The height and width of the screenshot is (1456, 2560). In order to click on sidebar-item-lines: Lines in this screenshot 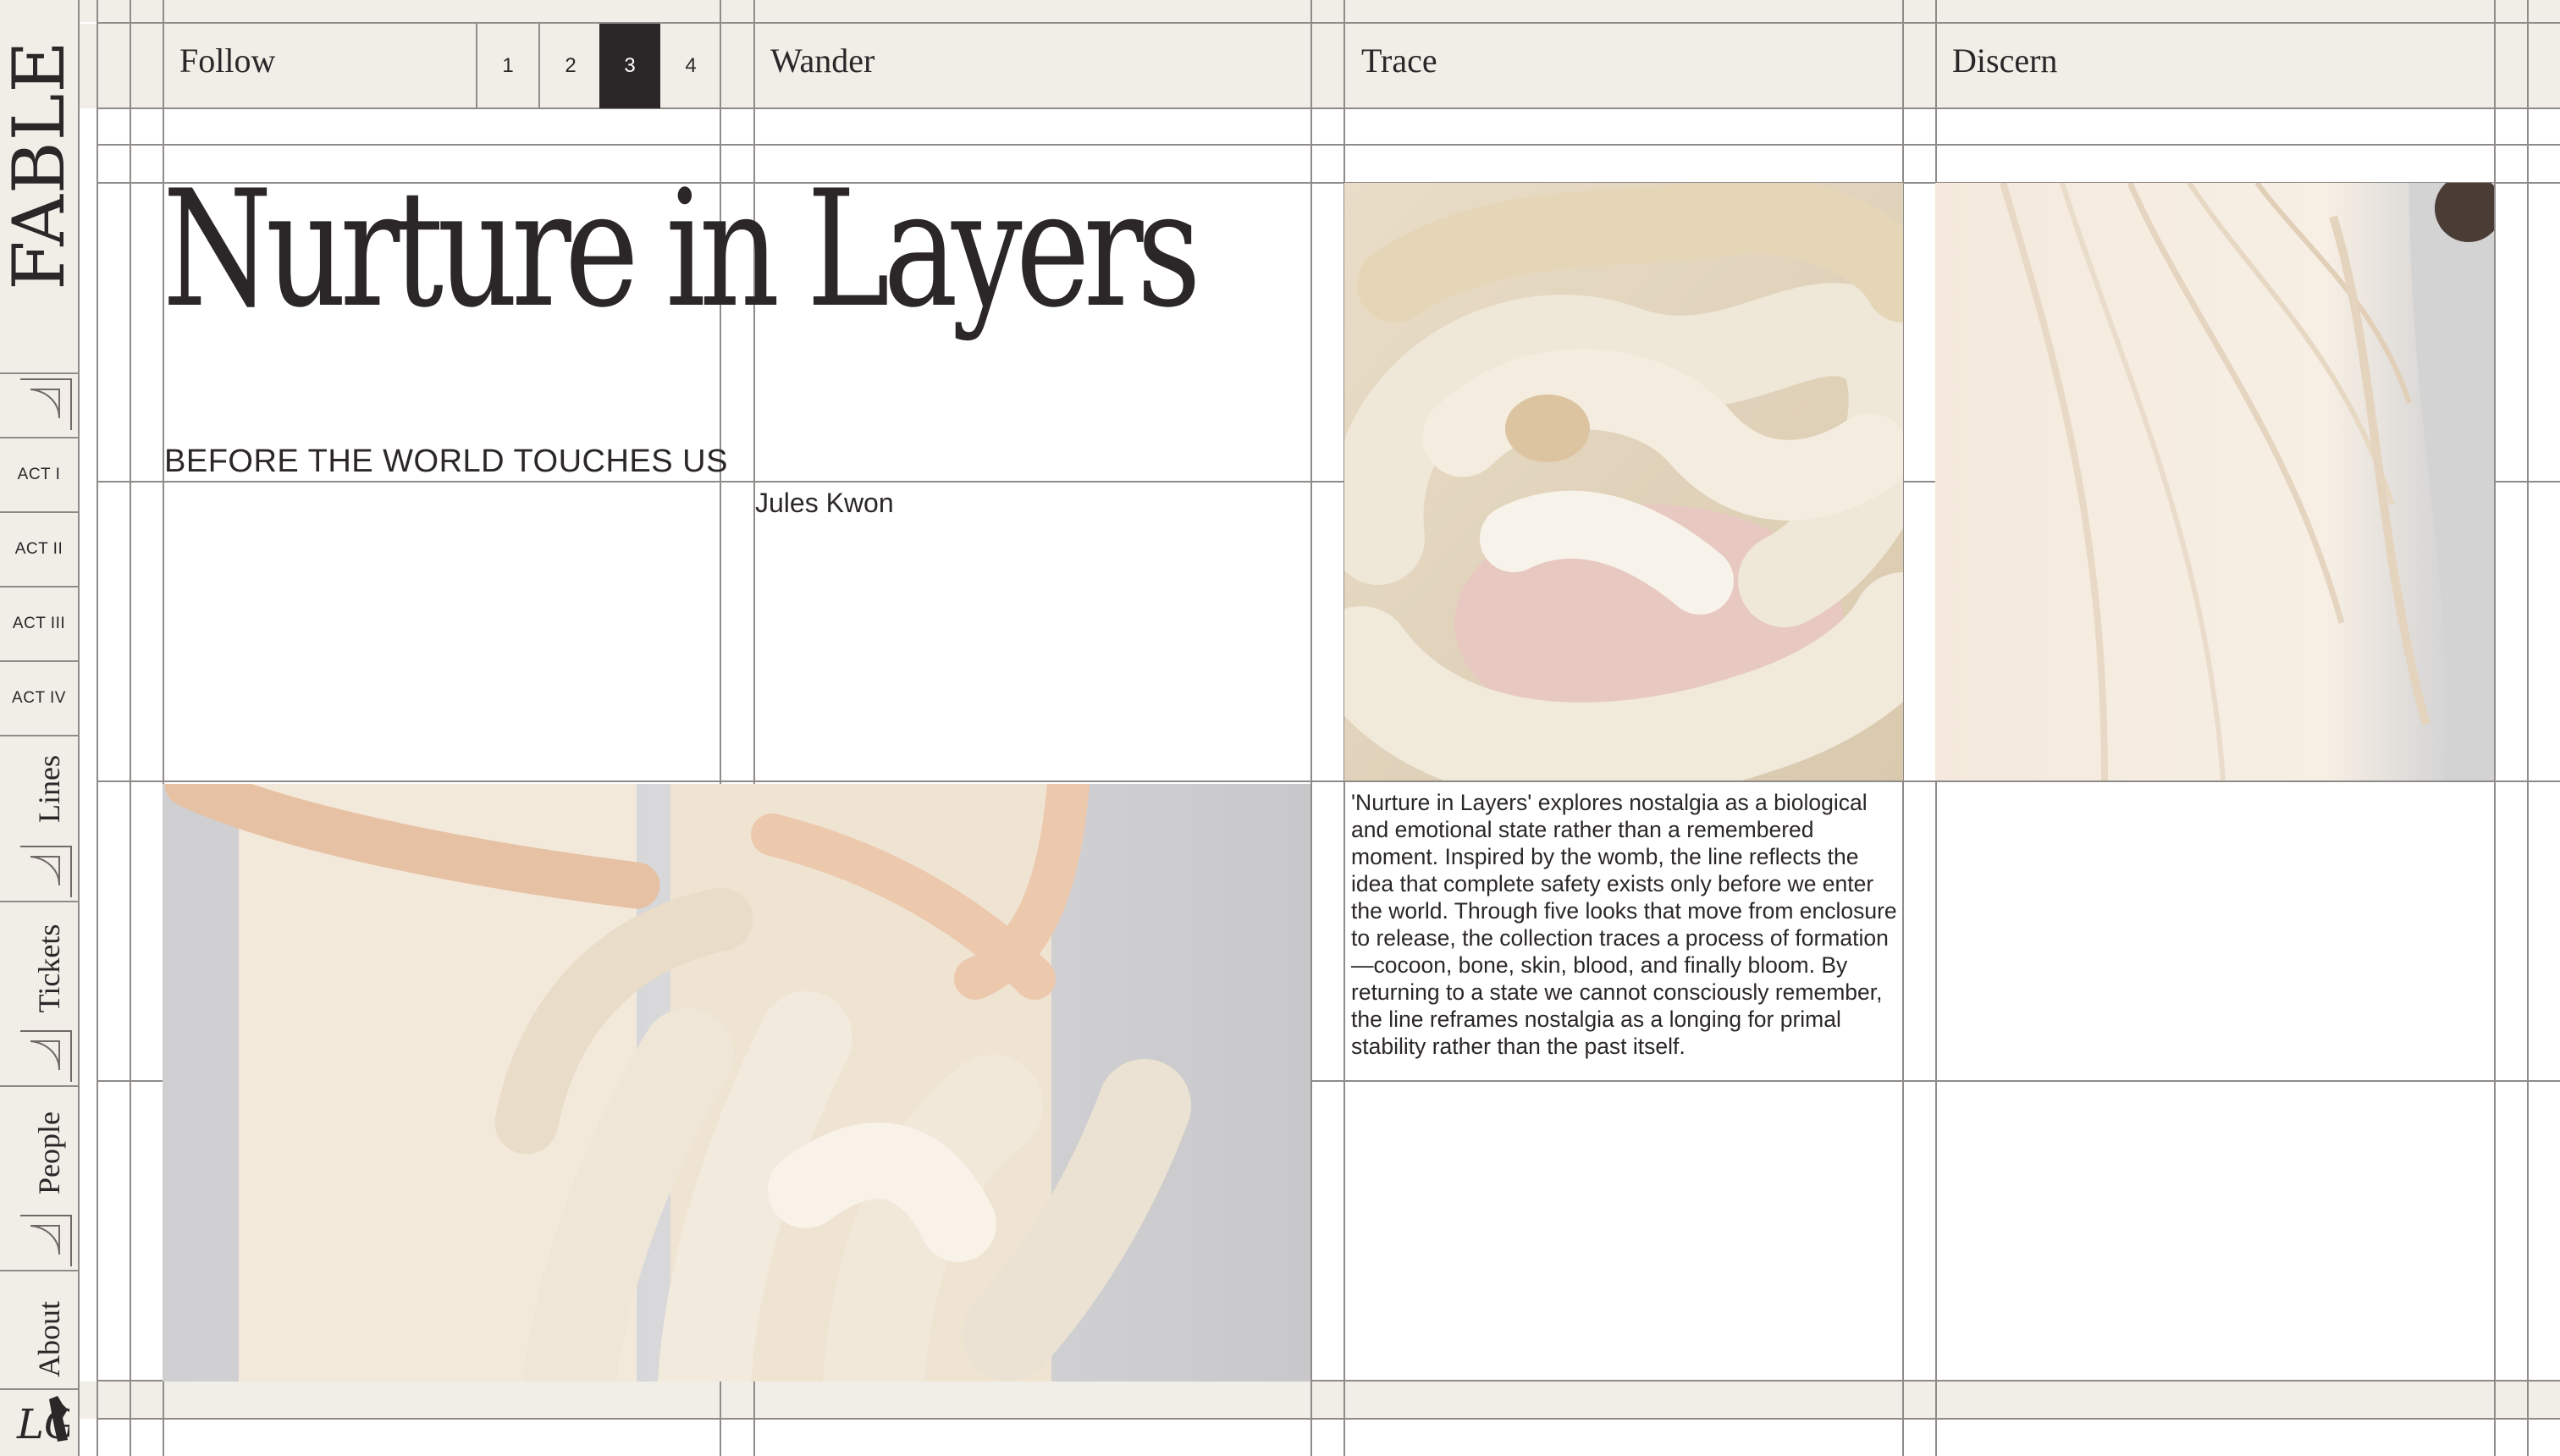, I will do `click(39, 789)`.